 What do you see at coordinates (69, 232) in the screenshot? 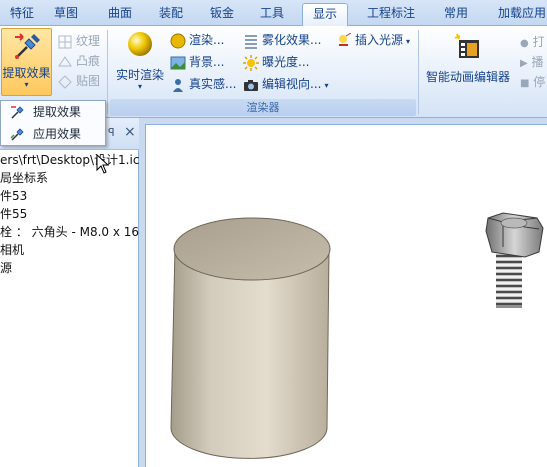
I see `tree-item-bolt: 栓 ： 六角头 - M8.0 x 16` at bounding box center [69, 232].